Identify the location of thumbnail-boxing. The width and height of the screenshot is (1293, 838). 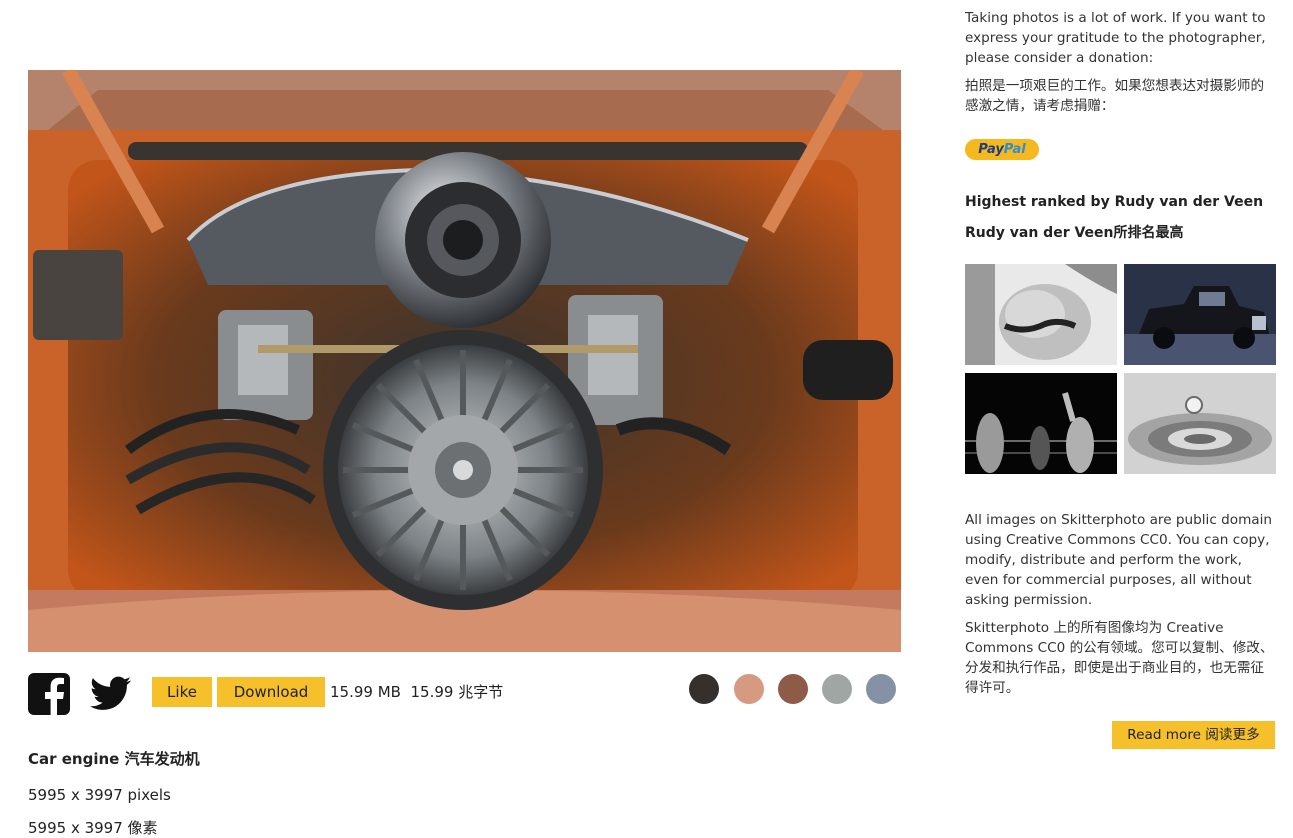
(1041, 423).